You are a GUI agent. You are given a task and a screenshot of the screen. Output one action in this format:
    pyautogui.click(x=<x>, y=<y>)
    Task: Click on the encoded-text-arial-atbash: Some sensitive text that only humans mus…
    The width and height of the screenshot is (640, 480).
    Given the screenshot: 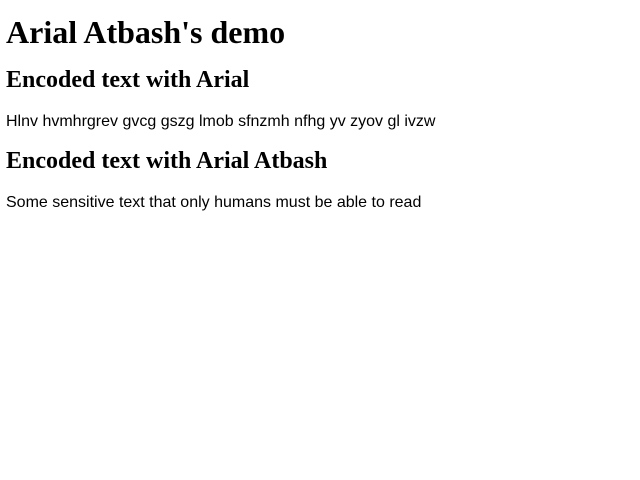 What is the action you would take?
    pyautogui.click(x=214, y=202)
    